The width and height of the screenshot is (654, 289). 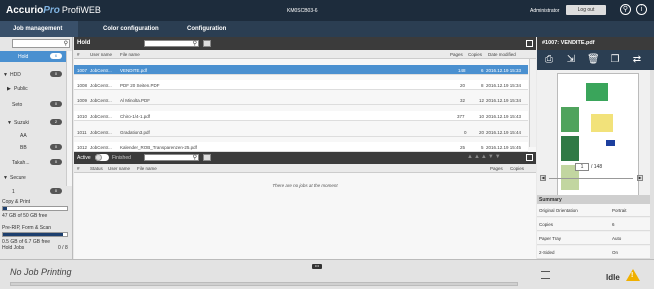 I want to click on hold-jobs-value: 0 / 8, so click(x=63, y=248).